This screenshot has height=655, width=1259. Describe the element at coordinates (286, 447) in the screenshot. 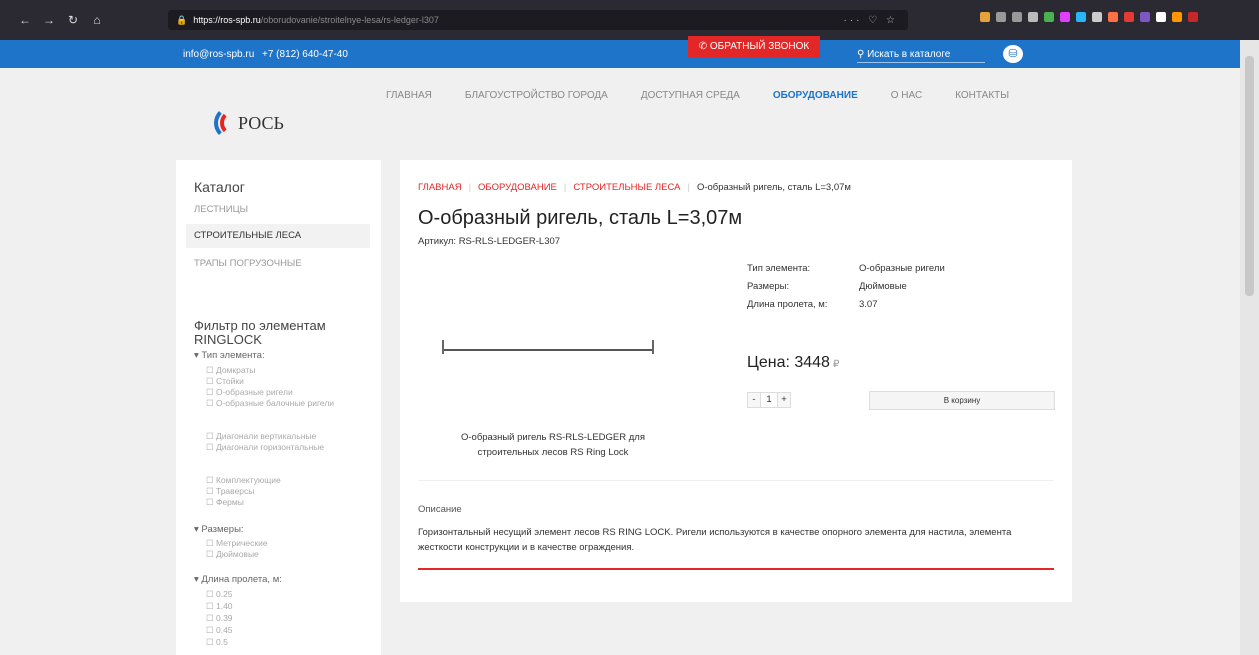

I see `filter-option: ☐ Диагонали горизонтальные` at that location.